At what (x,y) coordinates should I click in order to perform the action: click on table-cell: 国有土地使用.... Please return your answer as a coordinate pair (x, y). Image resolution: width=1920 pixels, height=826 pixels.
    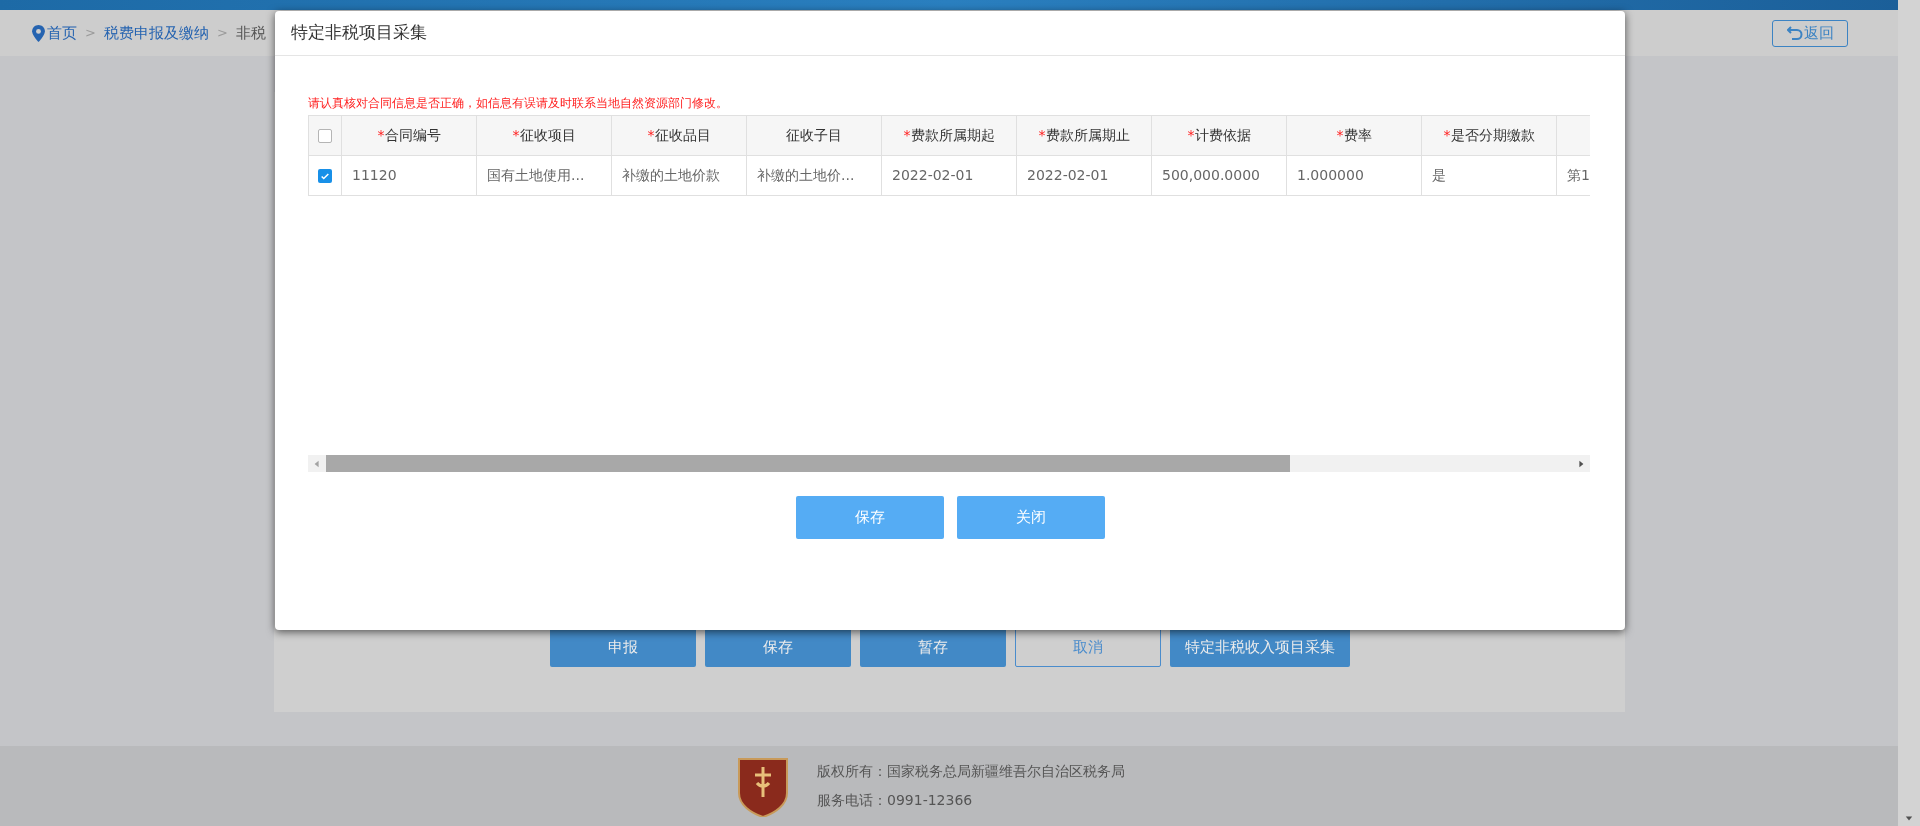
    Looking at the image, I should click on (544, 176).